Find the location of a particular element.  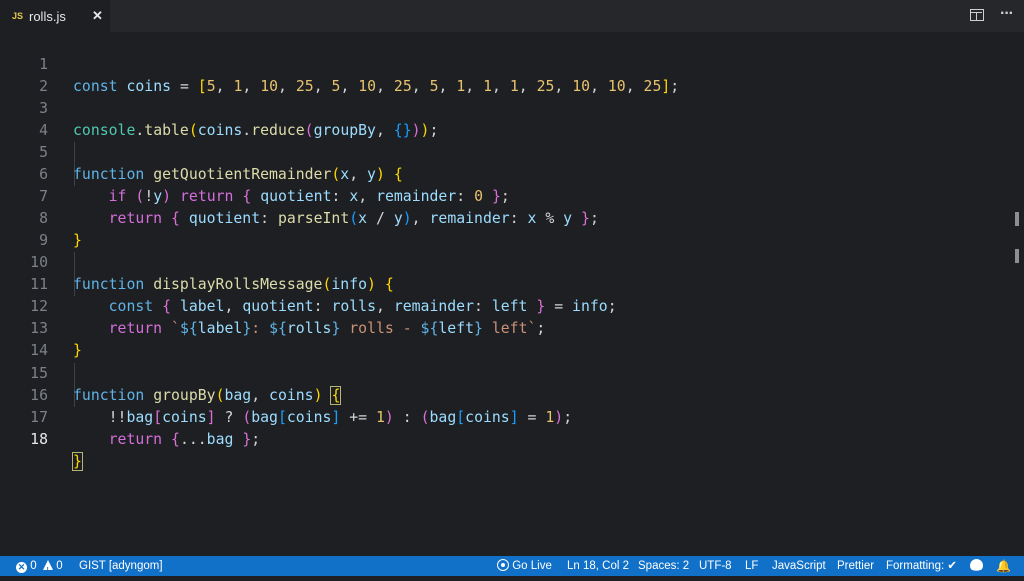

tab-label: rolls.js is located at coordinates (47, 16).